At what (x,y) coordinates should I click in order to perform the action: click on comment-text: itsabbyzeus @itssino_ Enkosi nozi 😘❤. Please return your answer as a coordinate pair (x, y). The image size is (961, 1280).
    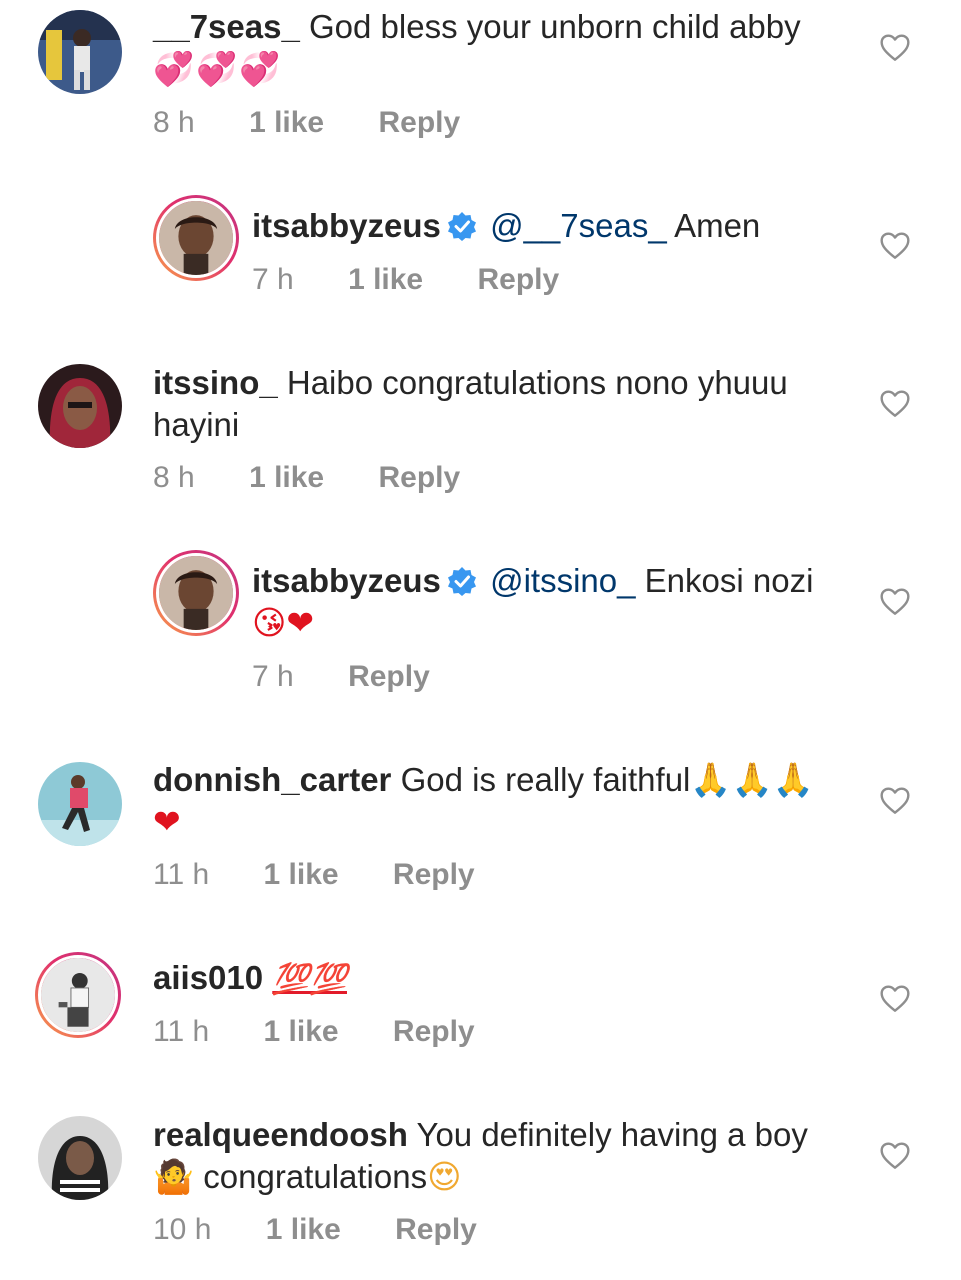
    Looking at the image, I should click on (602, 602).